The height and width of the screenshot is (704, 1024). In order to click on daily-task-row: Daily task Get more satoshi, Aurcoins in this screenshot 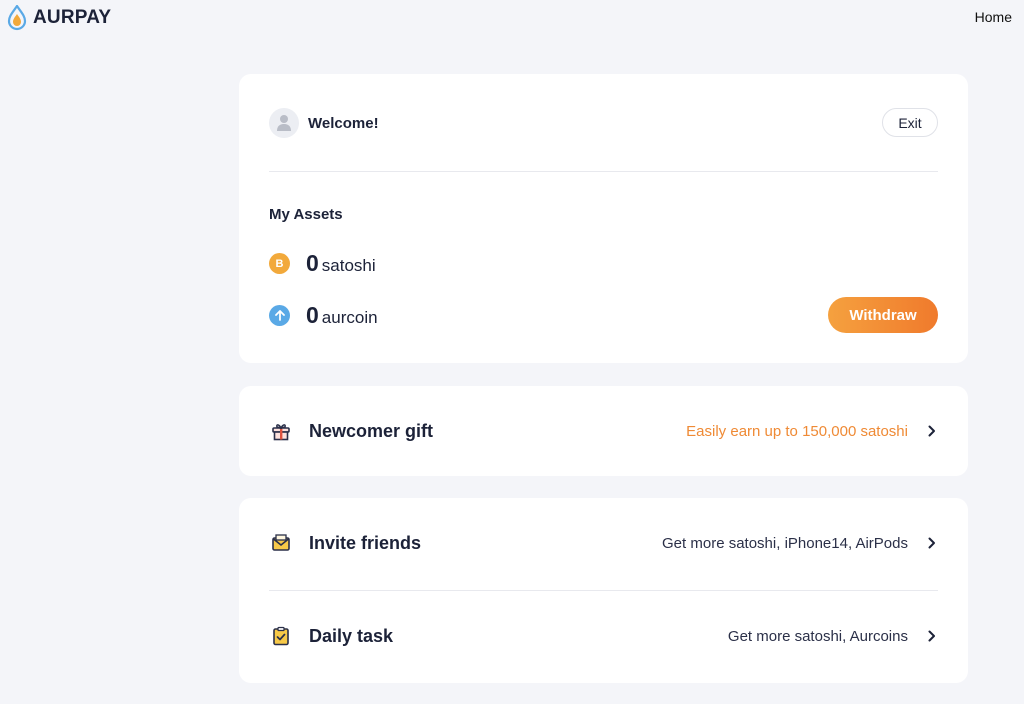, I will do `click(603, 636)`.